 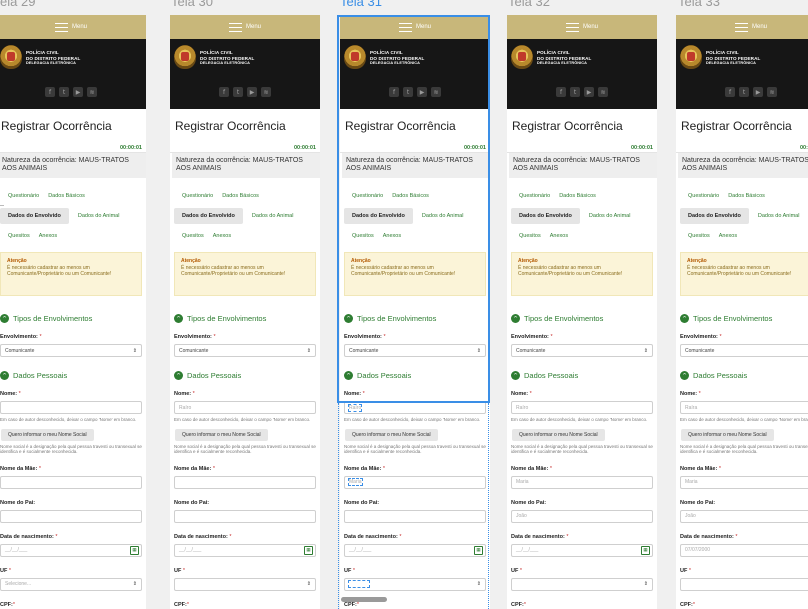 I want to click on screen-title: Tela 31, so click(x=361, y=4).